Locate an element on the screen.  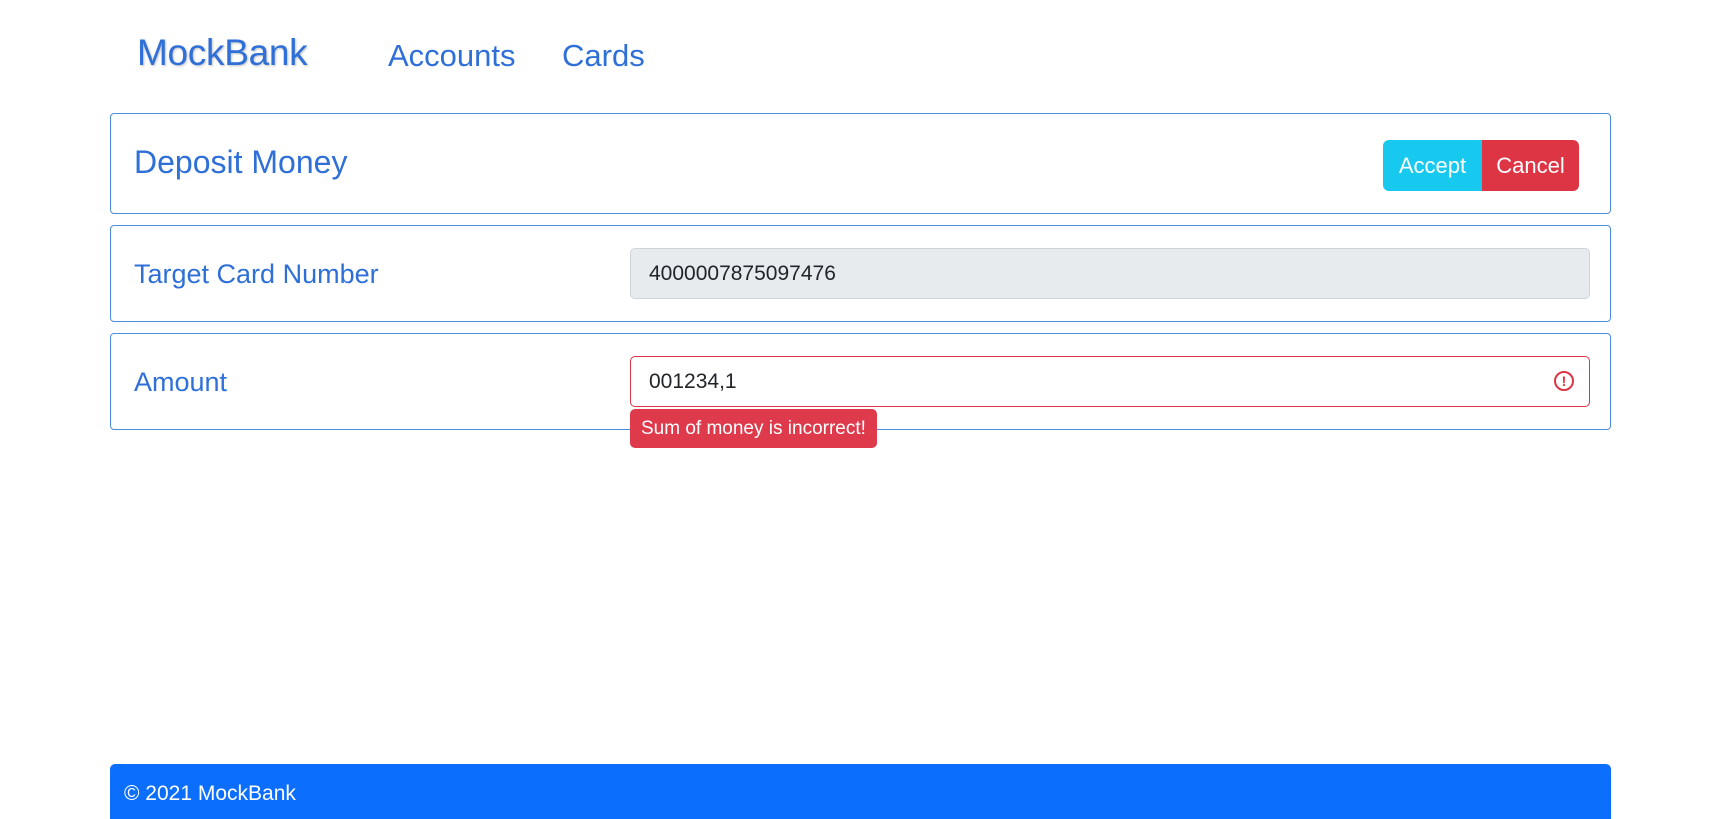
exclamation-circle-icon: ! is located at coordinates (1564, 381).